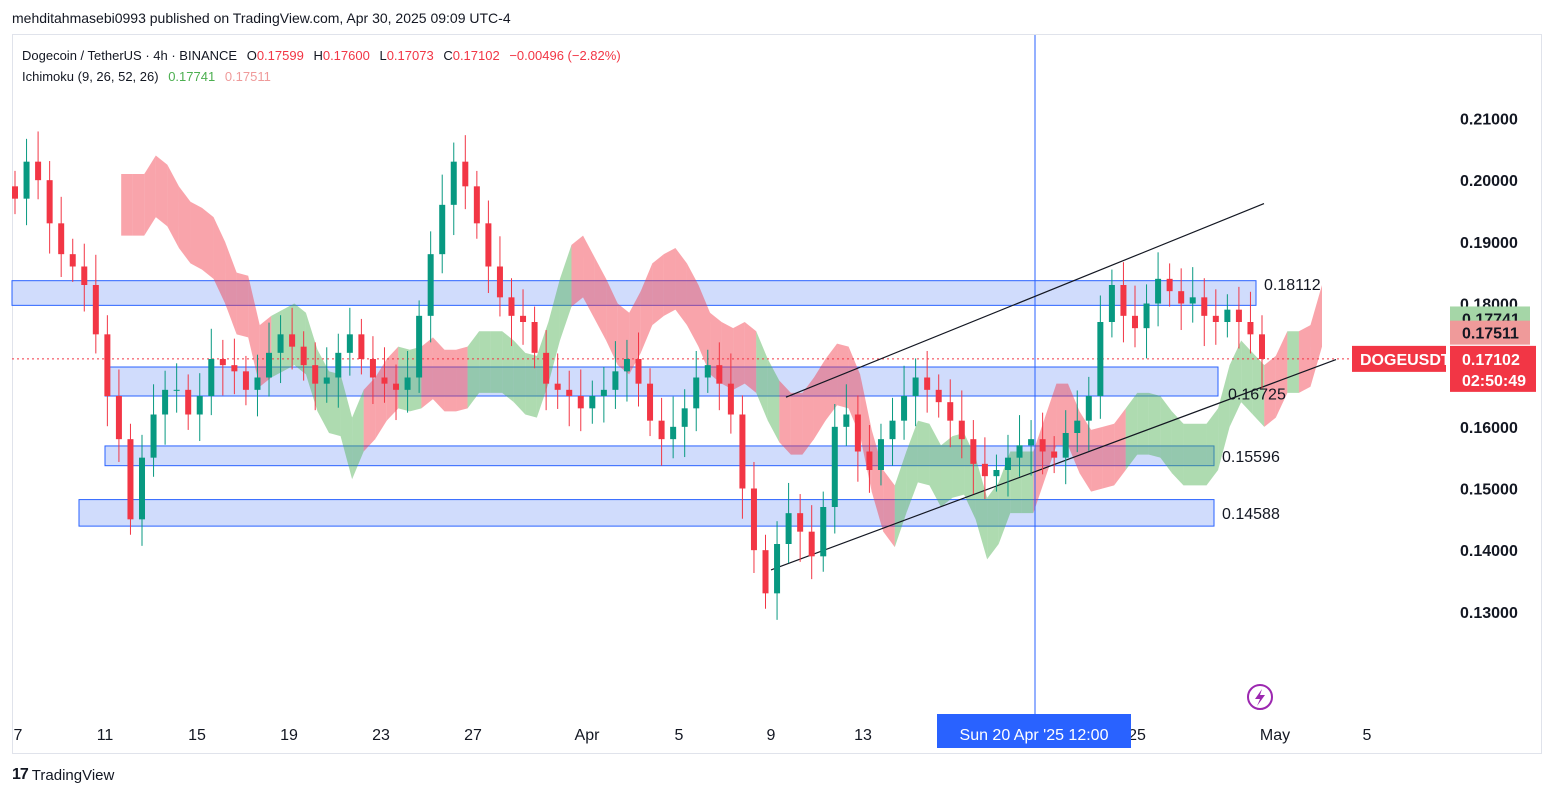 This screenshot has width=1554, height=798. What do you see at coordinates (280, 55) in the screenshot?
I see `legend-open: 0.17599` at bounding box center [280, 55].